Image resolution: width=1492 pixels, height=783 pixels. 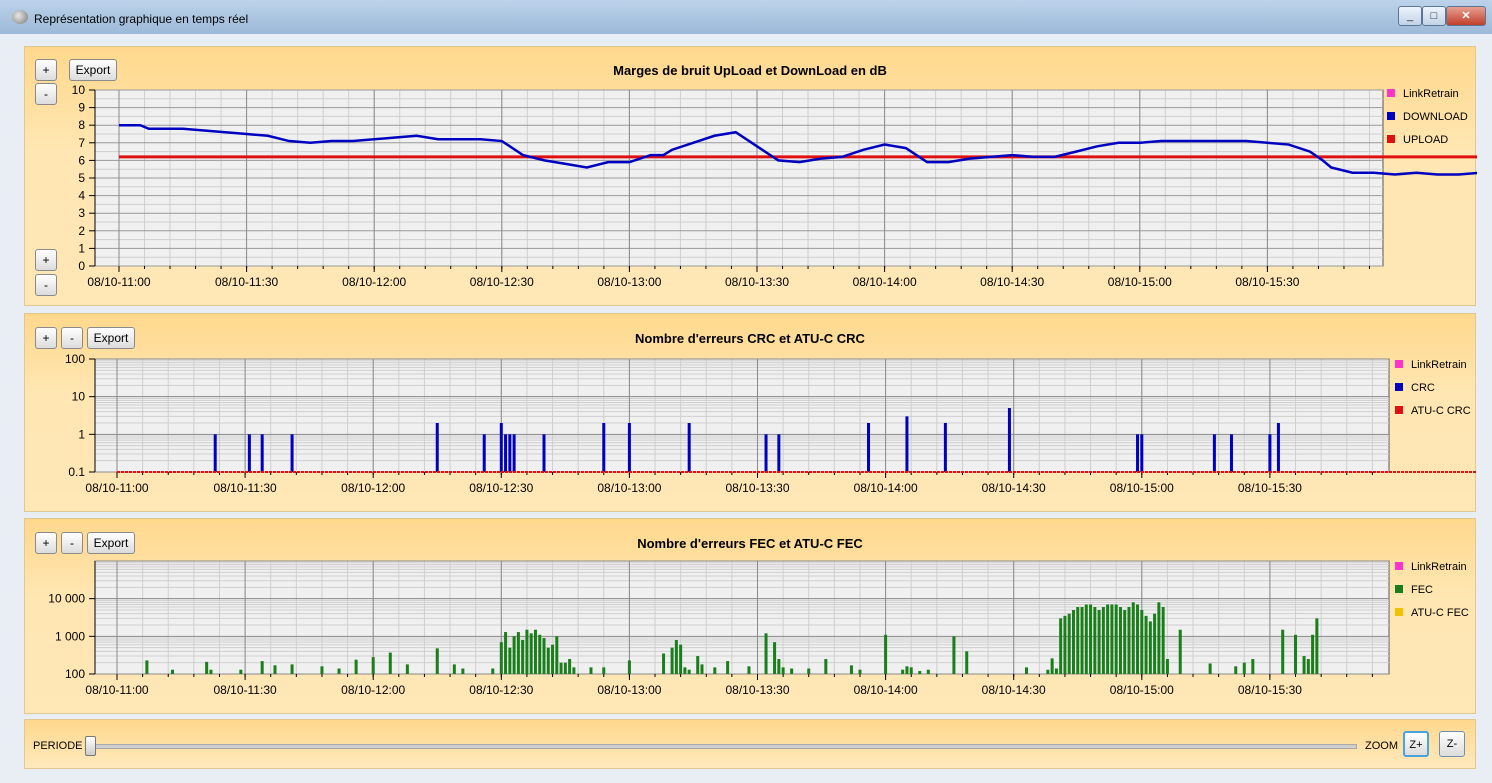 What do you see at coordinates (90, 746) in the screenshot?
I see `periode-slider-thumb` at bounding box center [90, 746].